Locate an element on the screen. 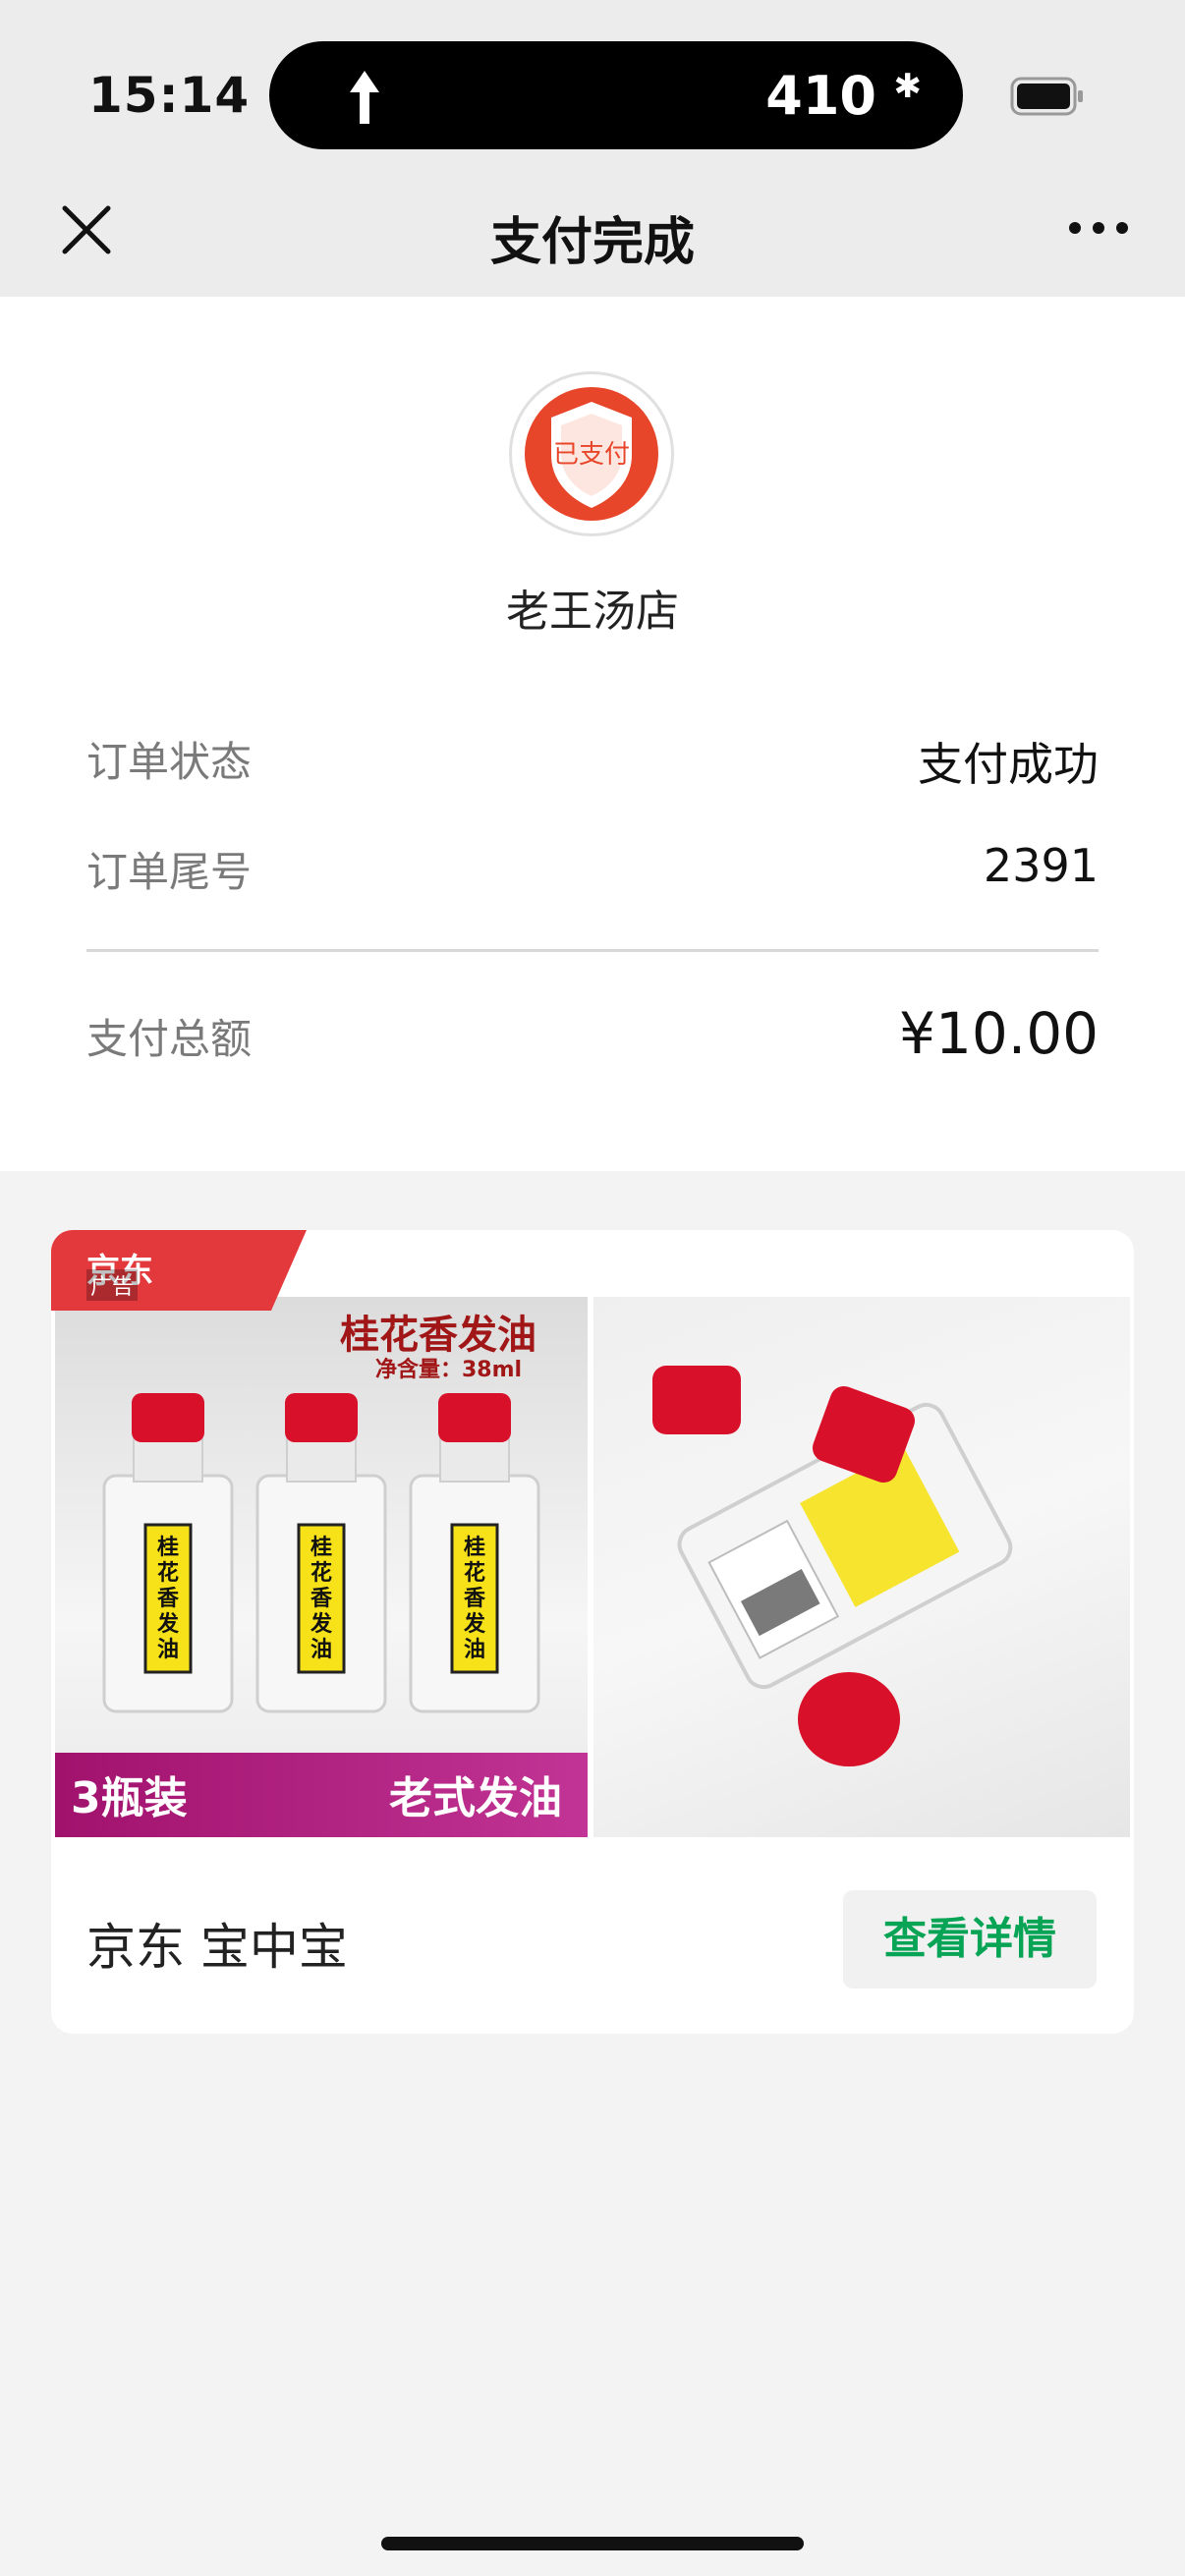 The width and height of the screenshot is (1185, 2576). total-amount: ¥10.00 is located at coordinates (999, 1033).